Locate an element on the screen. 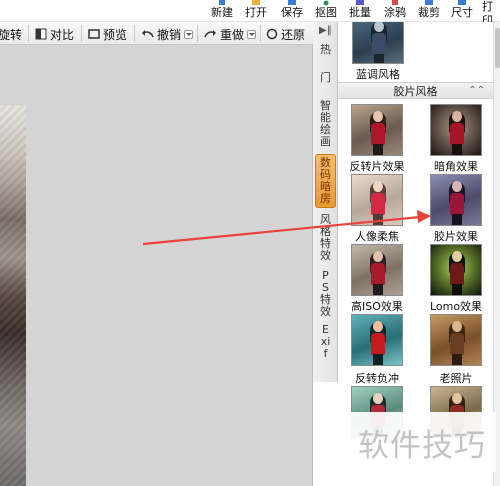 Image resolution: width=500 pixels, height=486 pixels. restore-button: 还原 is located at coordinates (285, 34).